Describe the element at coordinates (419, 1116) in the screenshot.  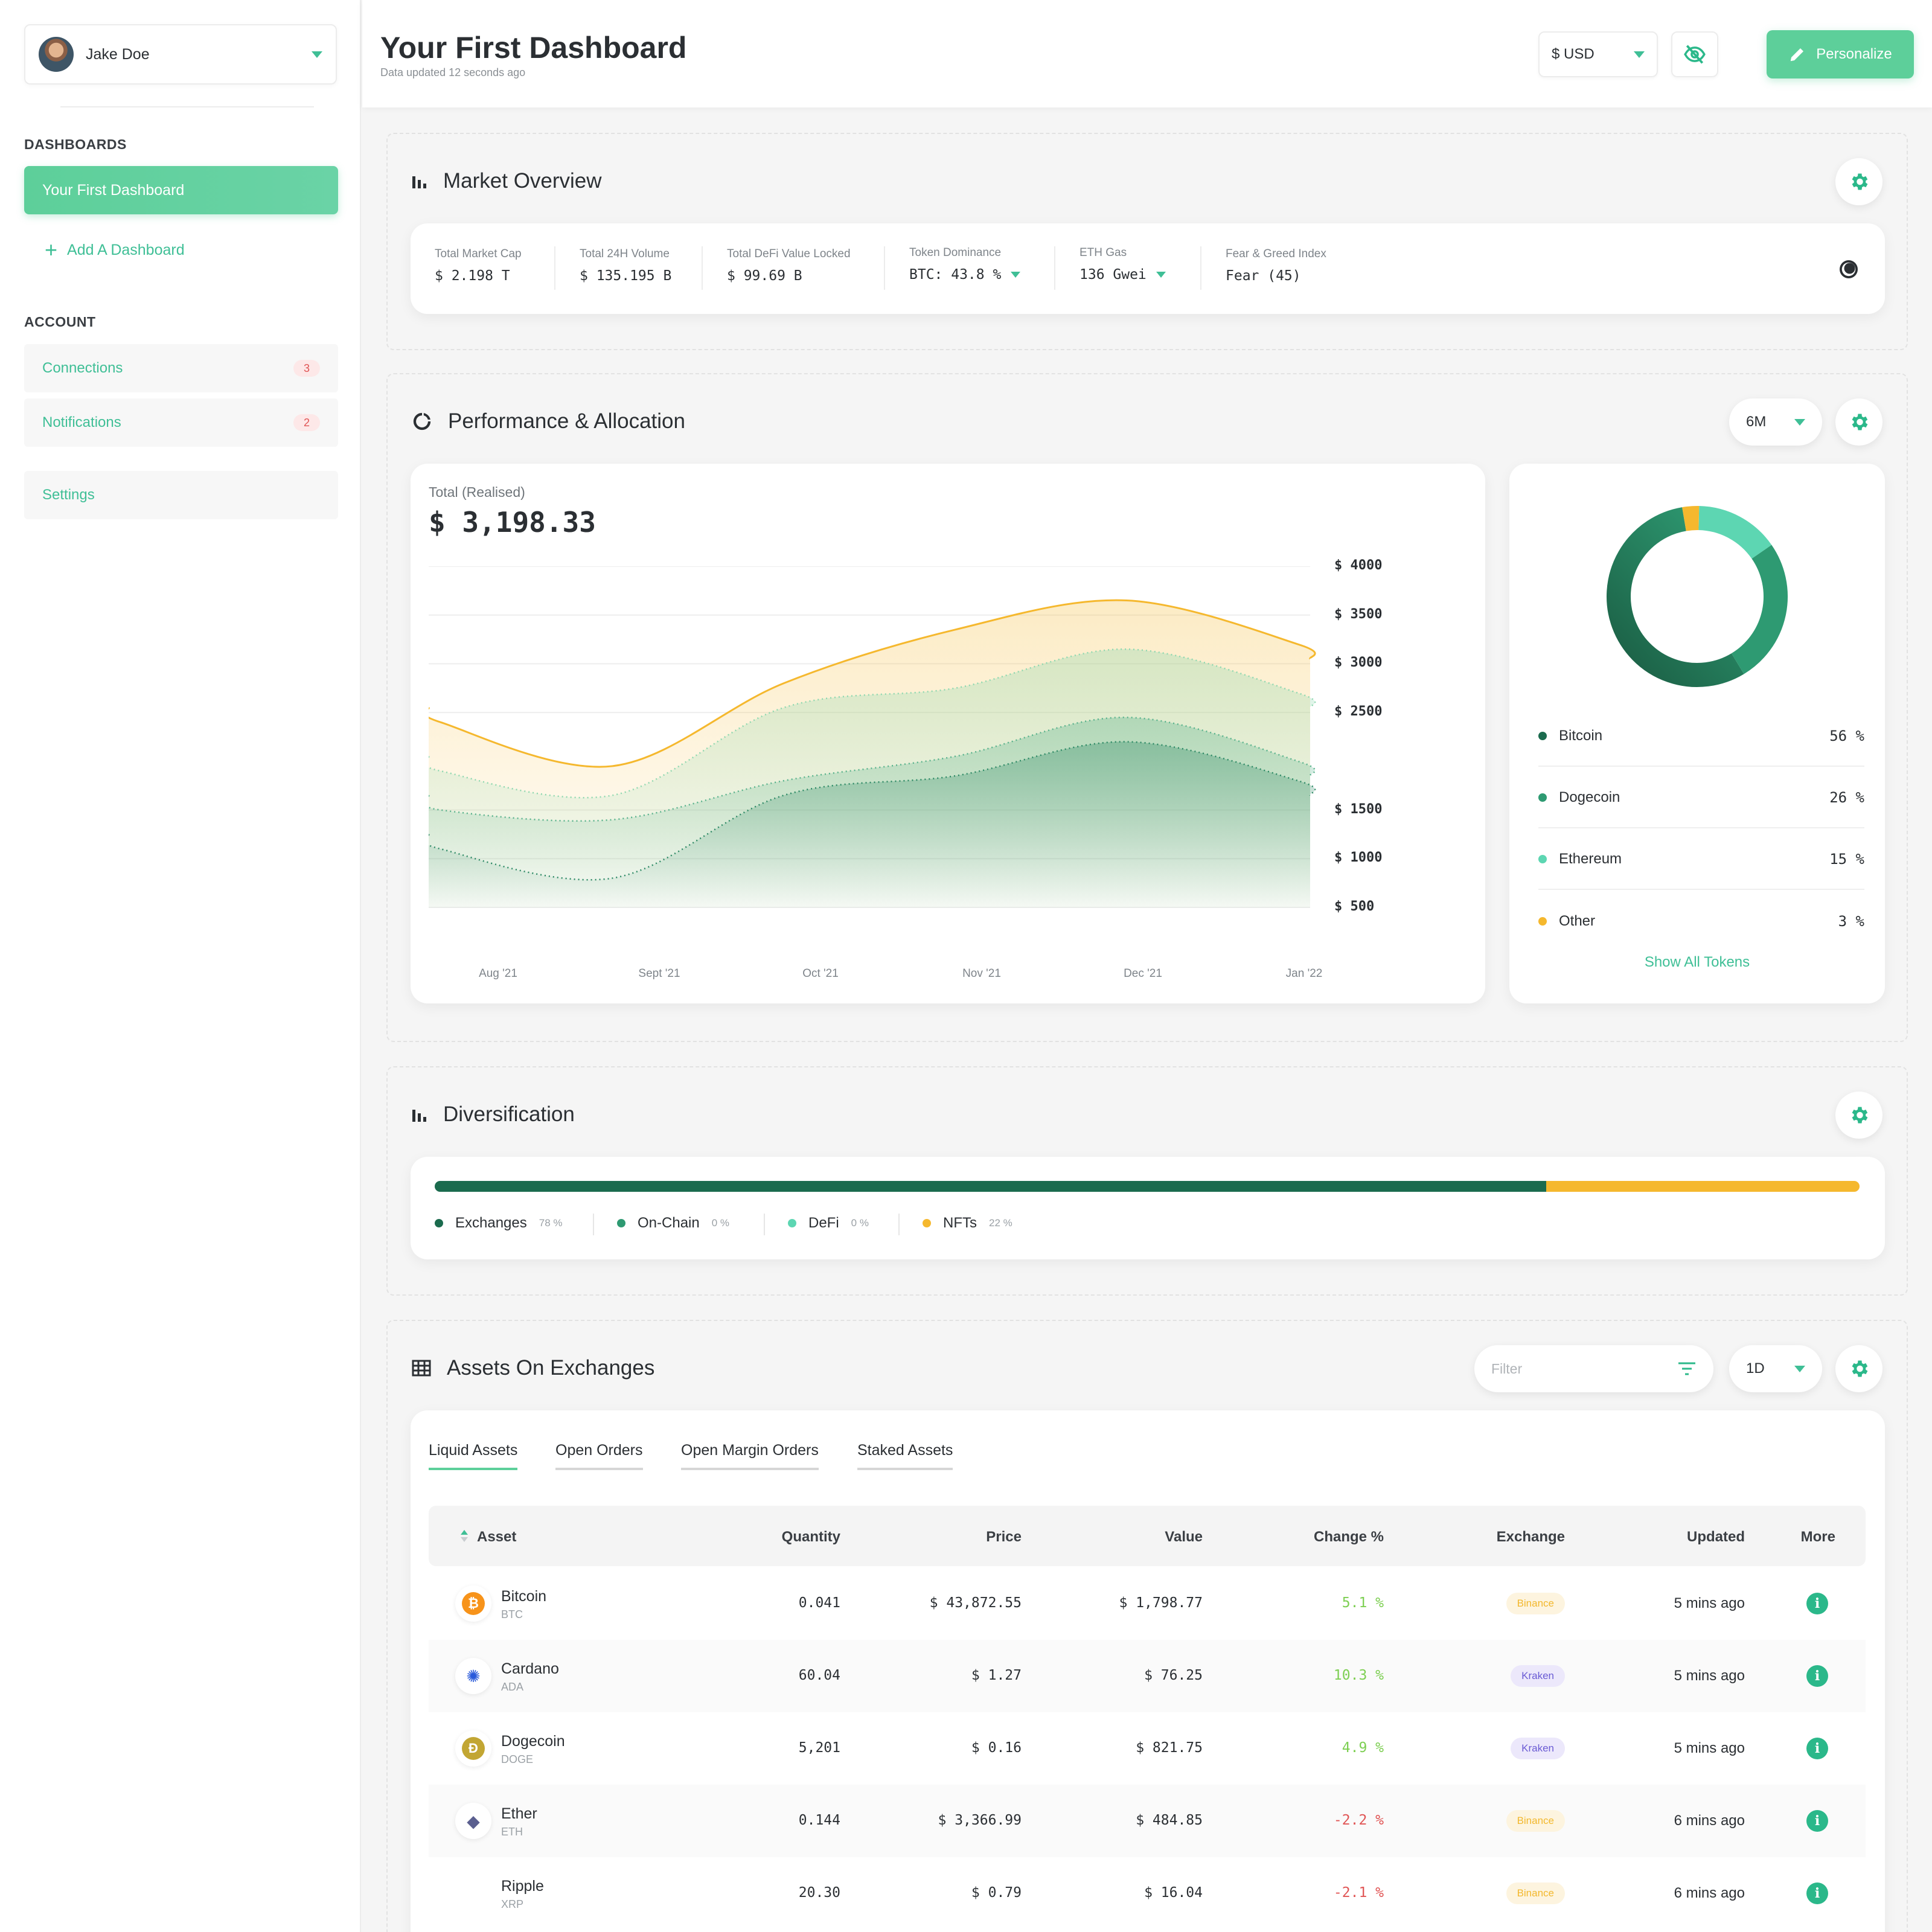
I see `bar-chart-icon` at that location.